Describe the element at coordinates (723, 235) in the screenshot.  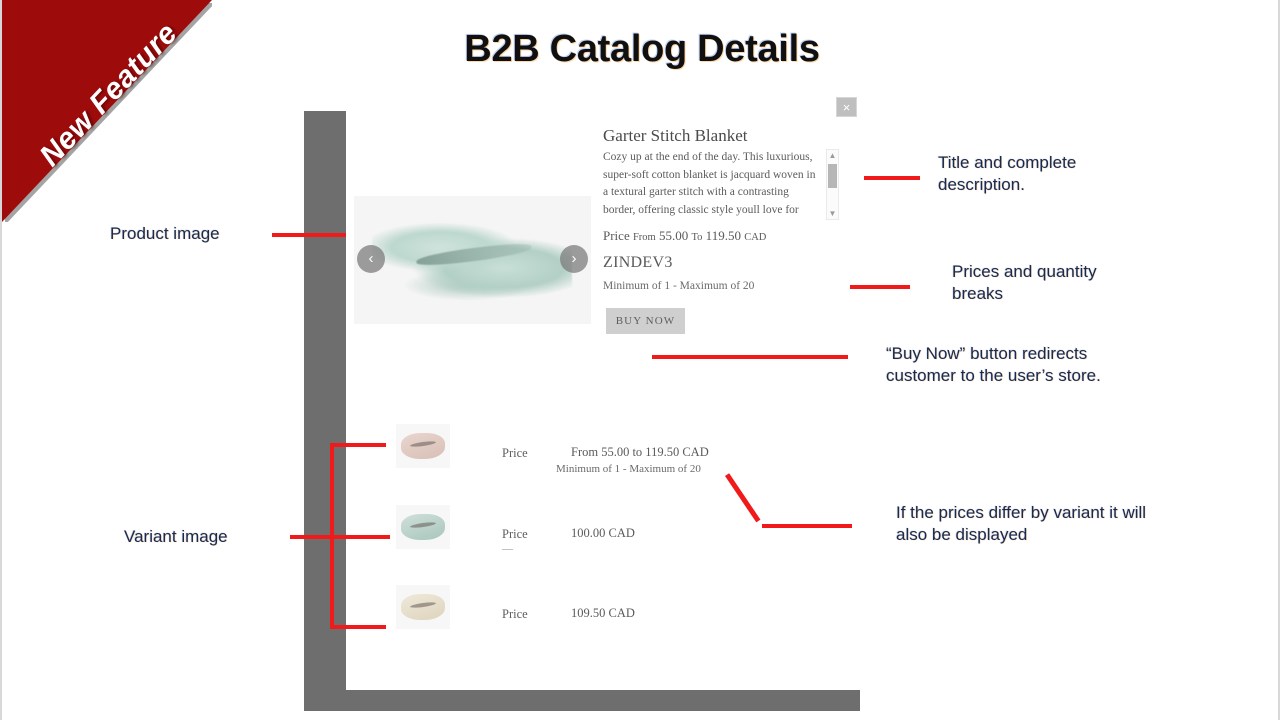
I see `price-to-value: 119.50` at that location.